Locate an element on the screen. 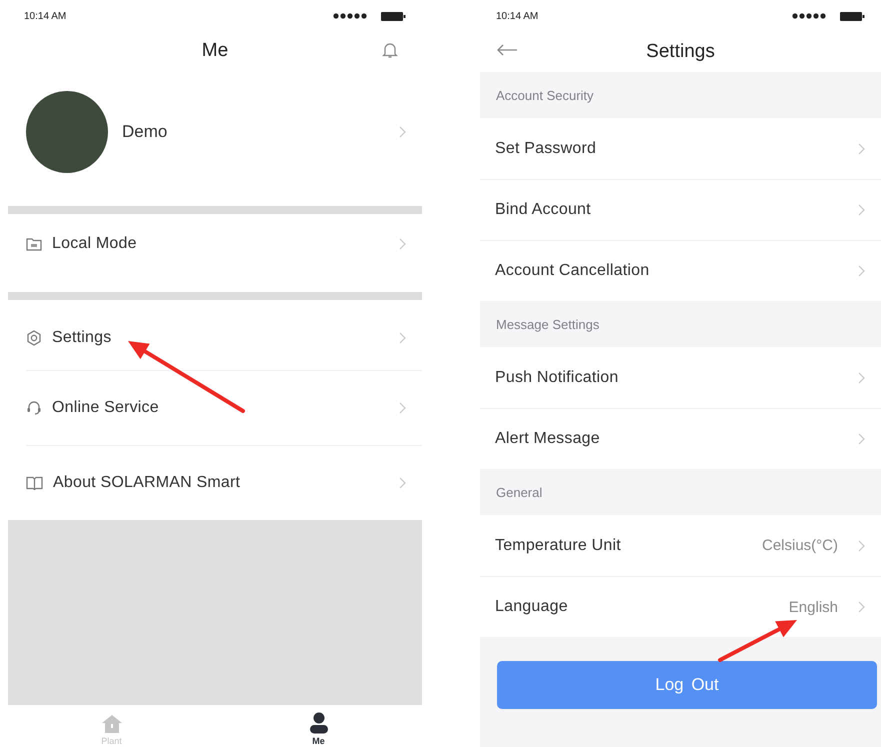  menu-item-label: Language is located at coordinates (637, 607).